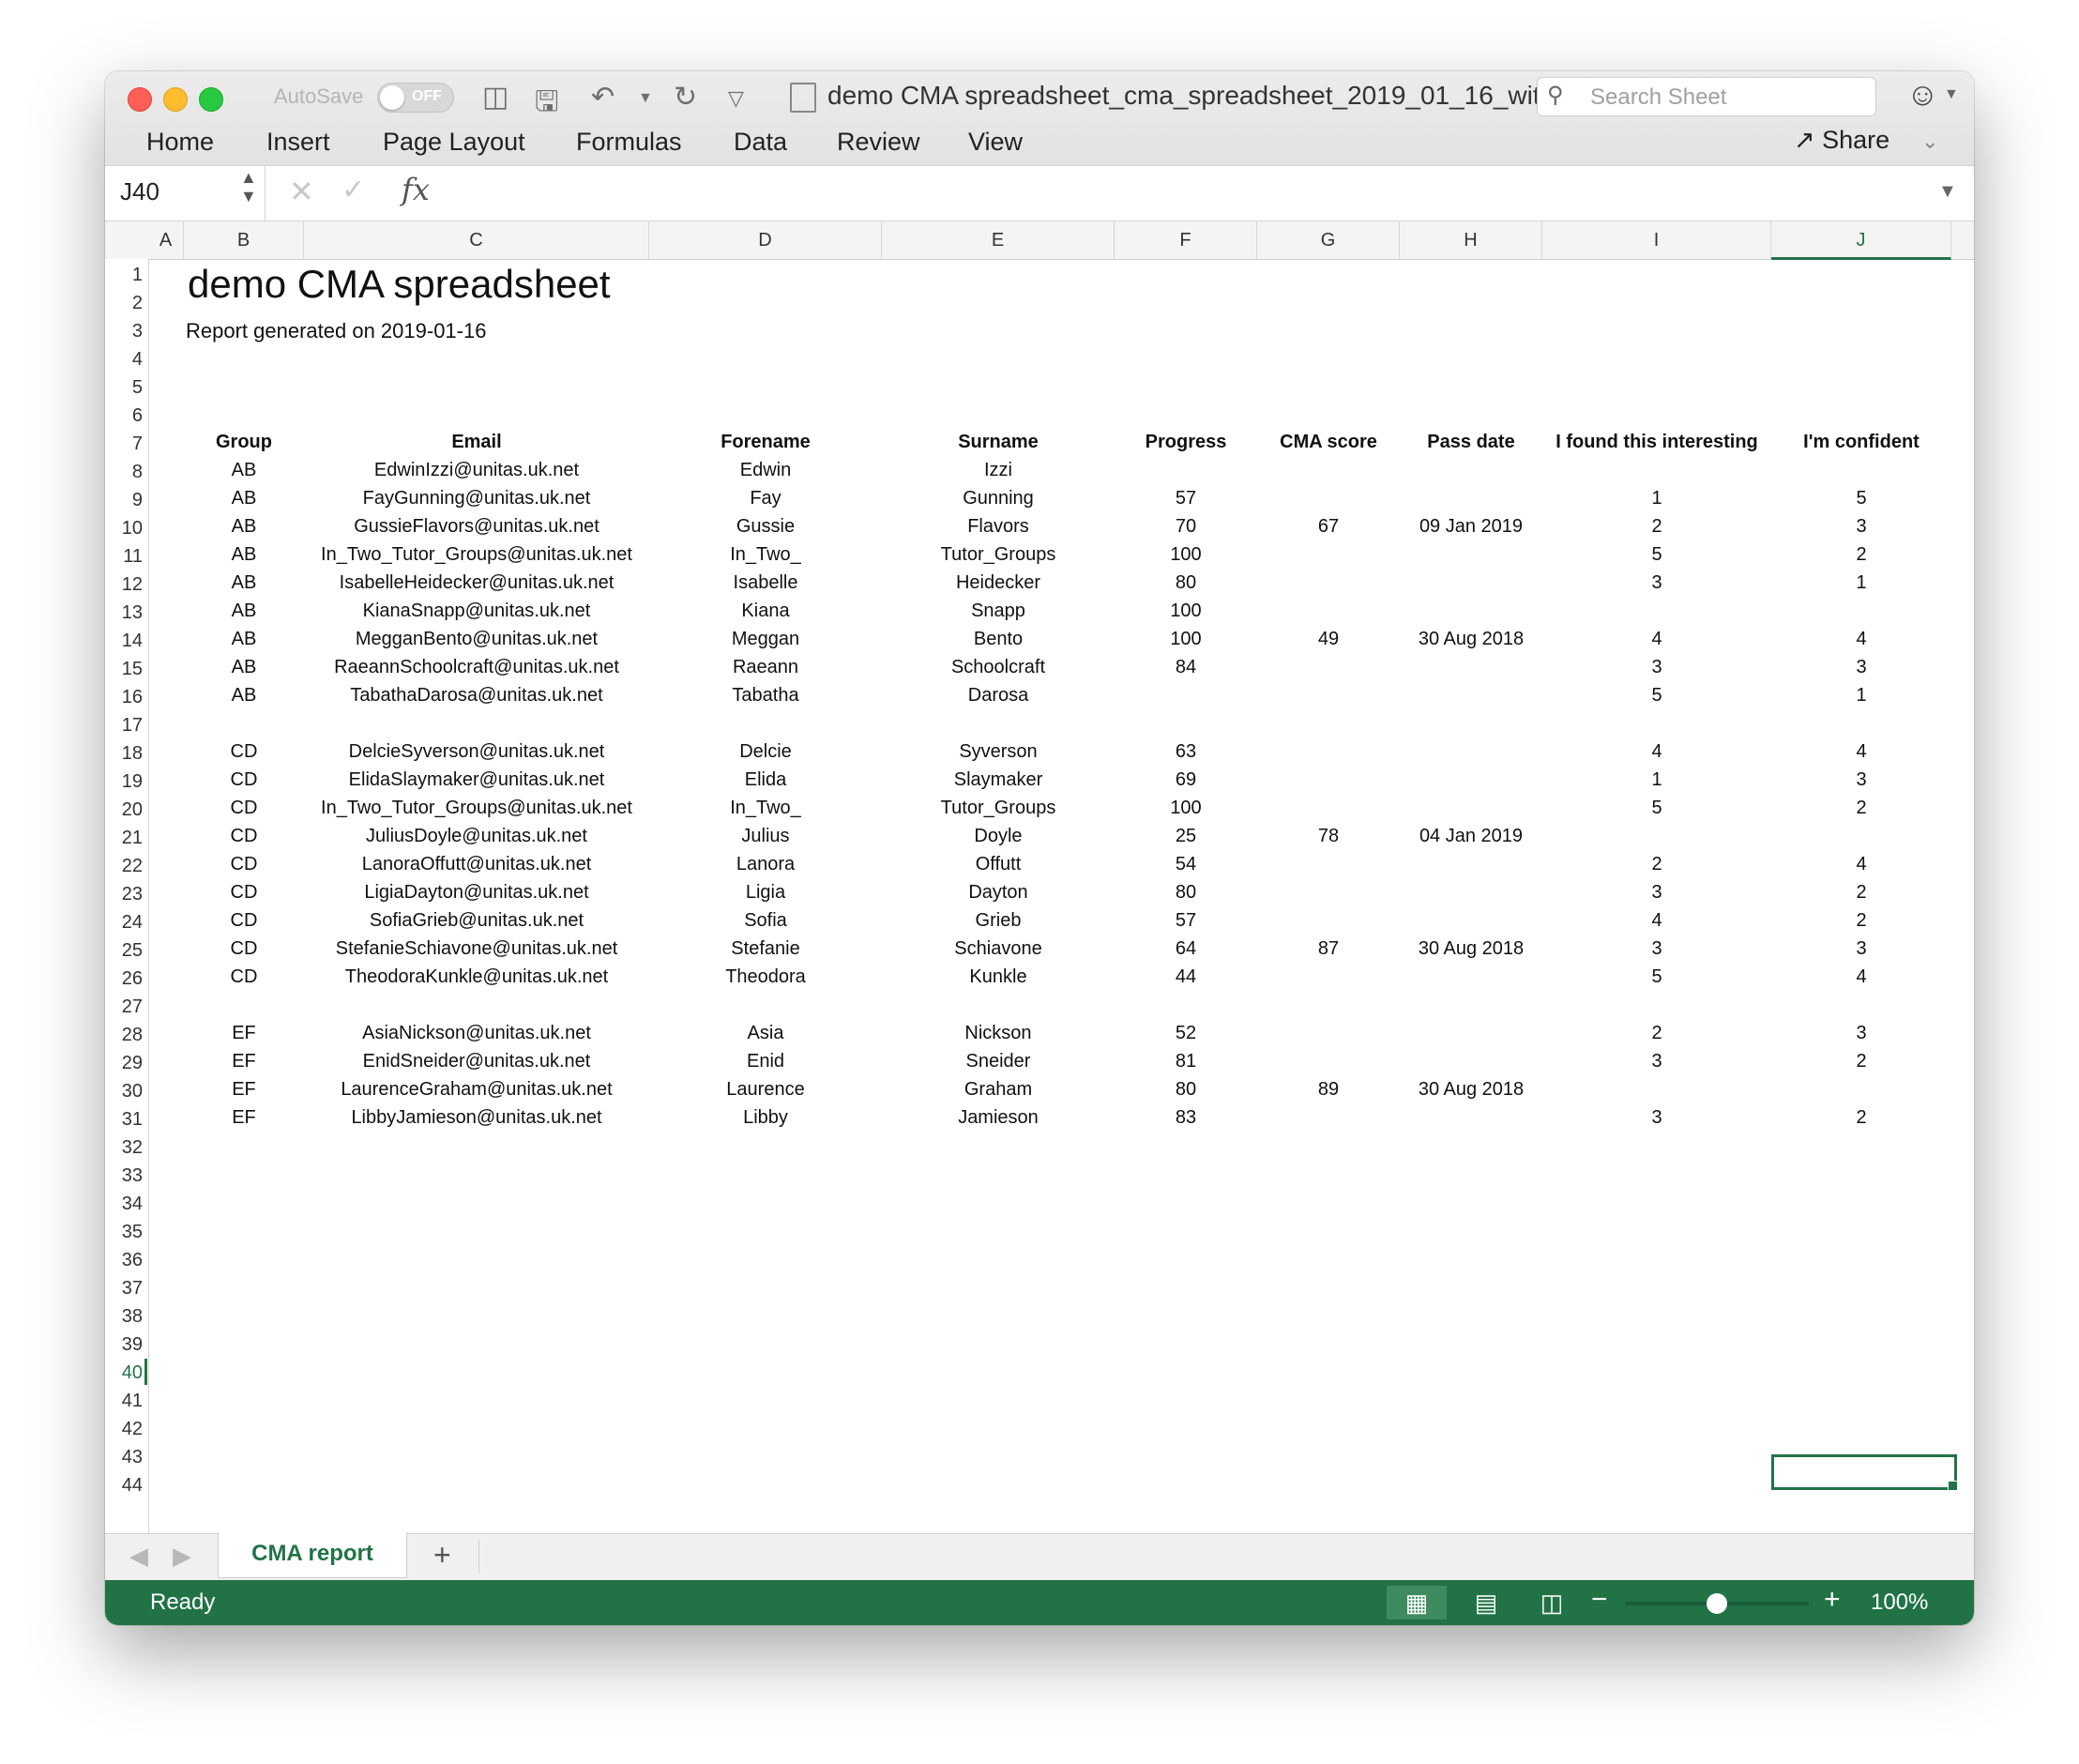 The width and height of the screenshot is (2079, 1764). What do you see at coordinates (124, 1401) in the screenshot?
I see `row-header-41: 41` at bounding box center [124, 1401].